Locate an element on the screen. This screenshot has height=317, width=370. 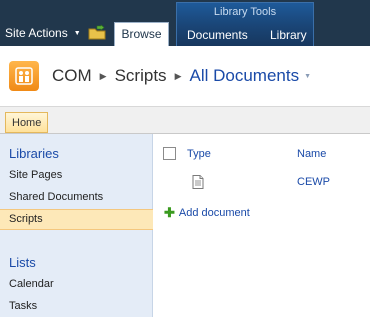
add-document-label: Add document is located at coordinates (214, 213).